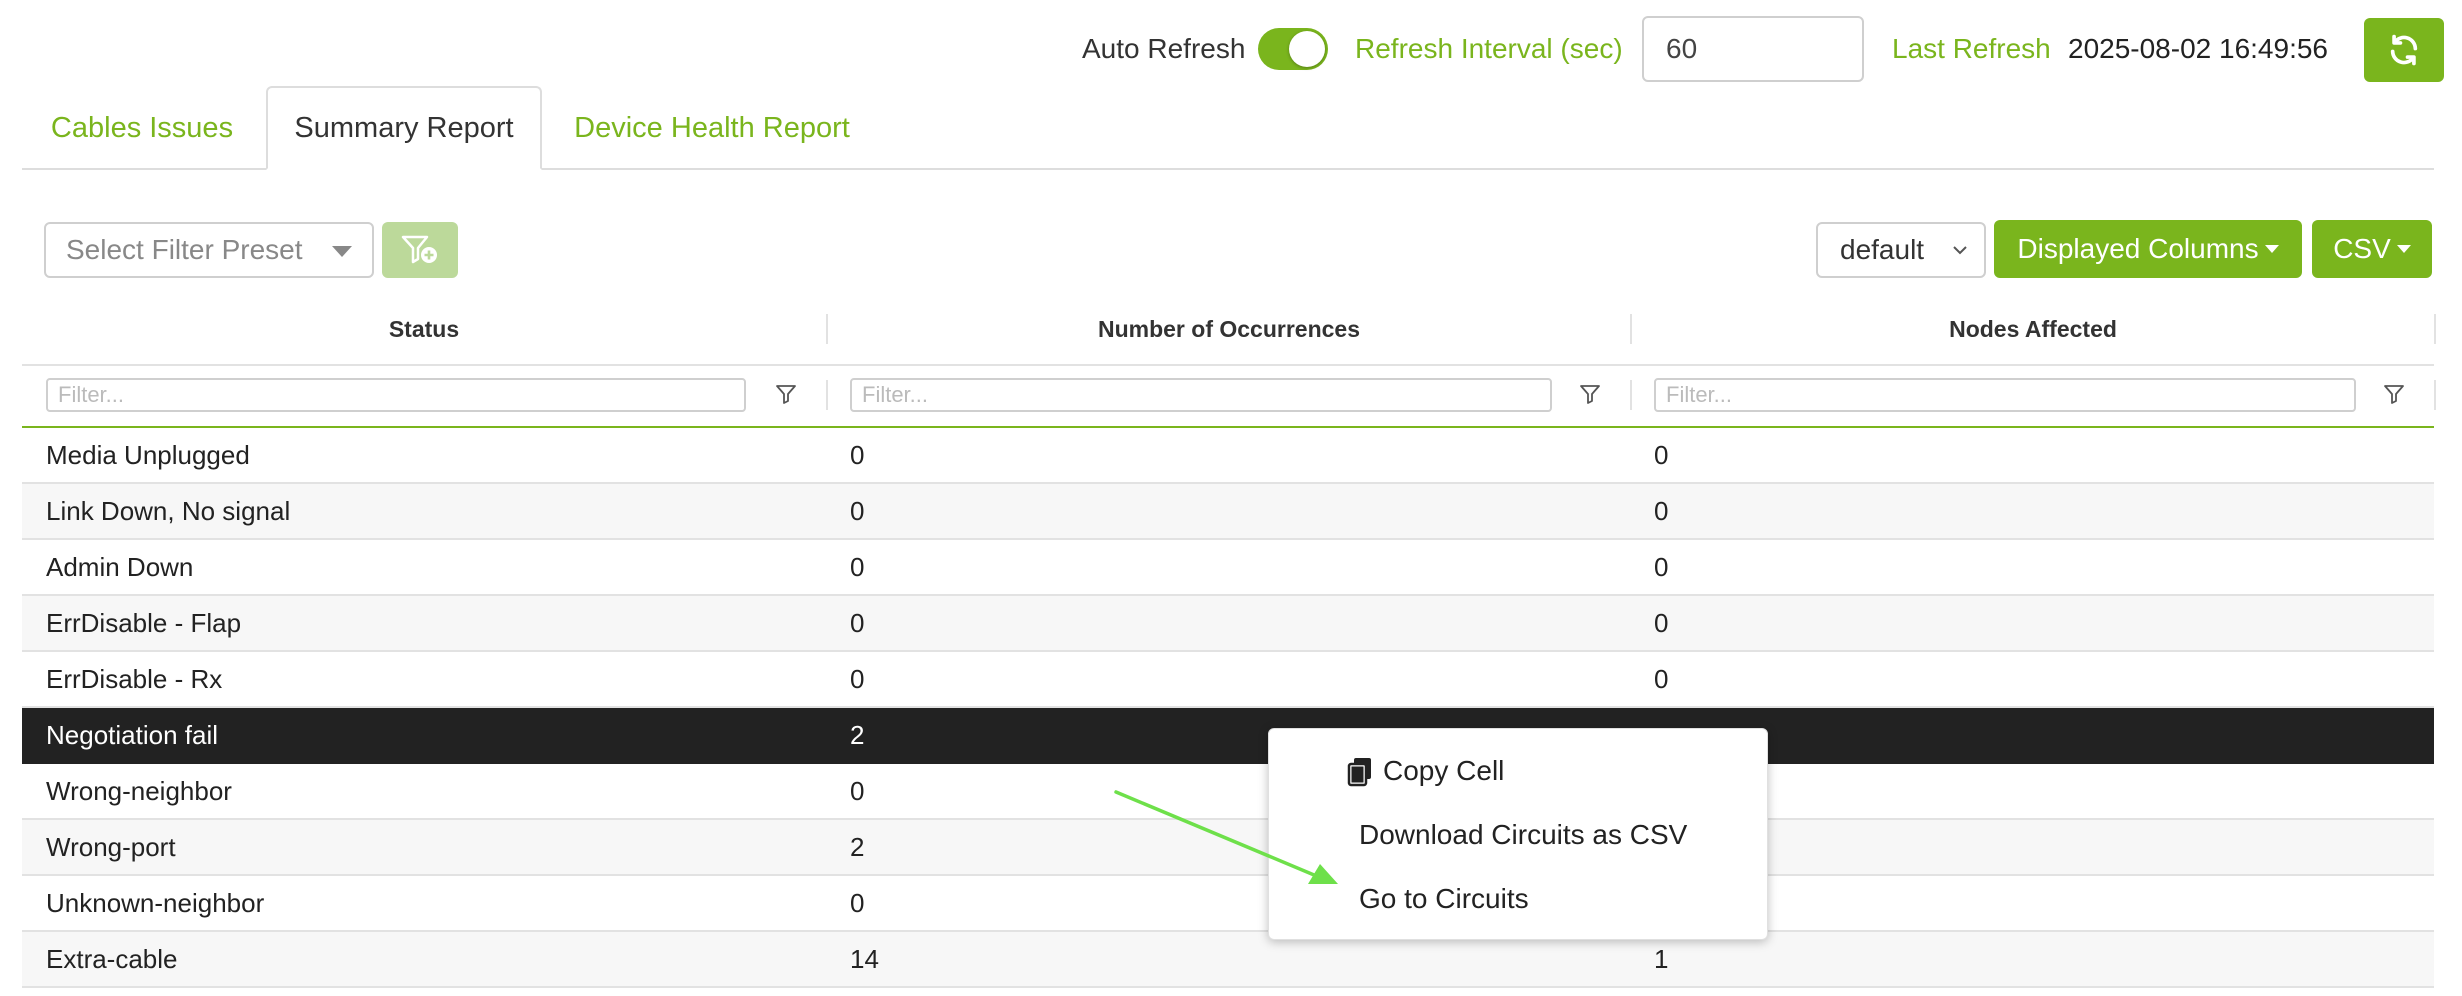 This screenshot has width=2462, height=996. Describe the element at coordinates (1228, 512) in the screenshot. I see `table-row: Link Down, No signal 0 0` at that location.